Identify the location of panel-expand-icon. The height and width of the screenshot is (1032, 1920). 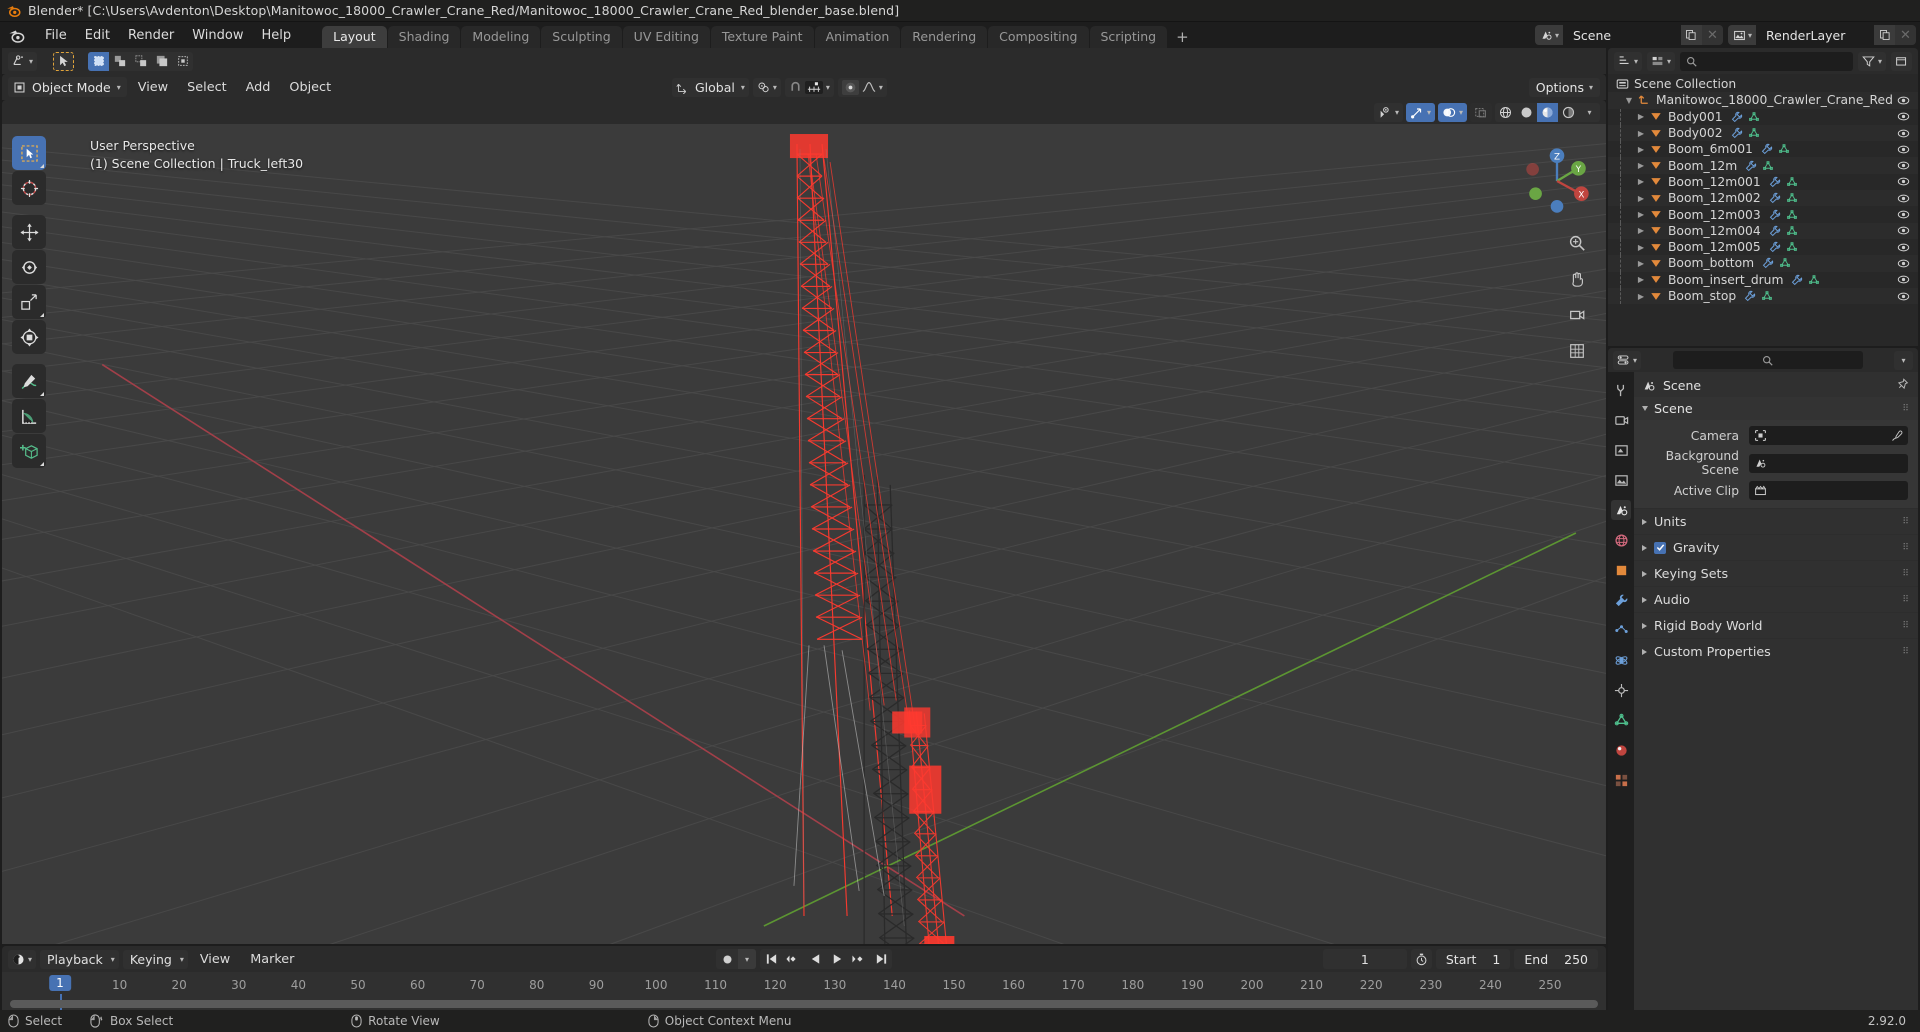
(1645, 408).